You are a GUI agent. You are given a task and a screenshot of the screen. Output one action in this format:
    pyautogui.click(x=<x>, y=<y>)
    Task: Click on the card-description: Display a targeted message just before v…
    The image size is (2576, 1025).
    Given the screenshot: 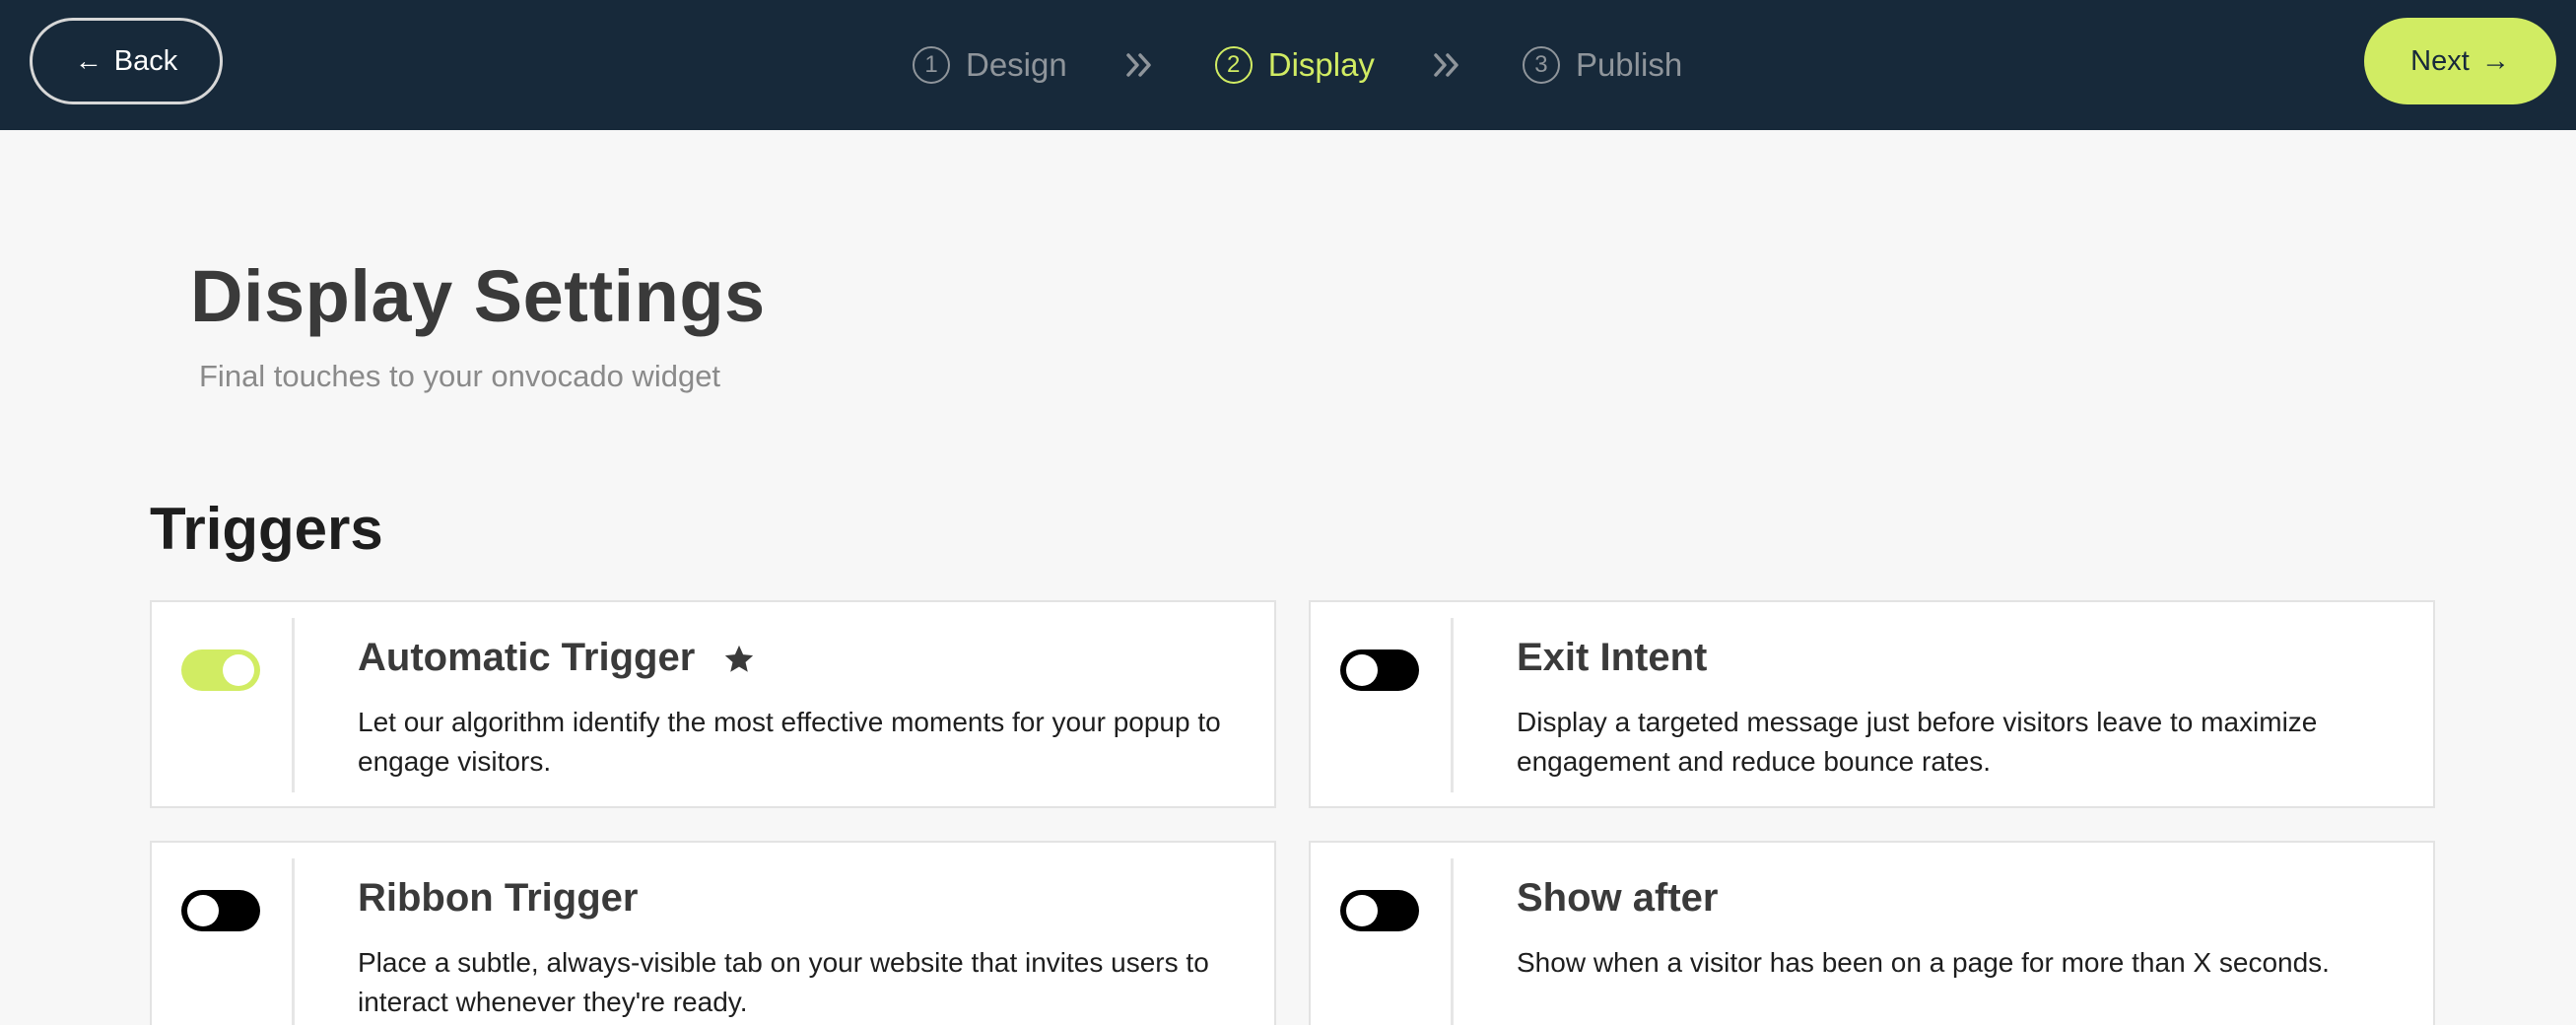 What is the action you would take?
    pyautogui.click(x=1917, y=742)
    